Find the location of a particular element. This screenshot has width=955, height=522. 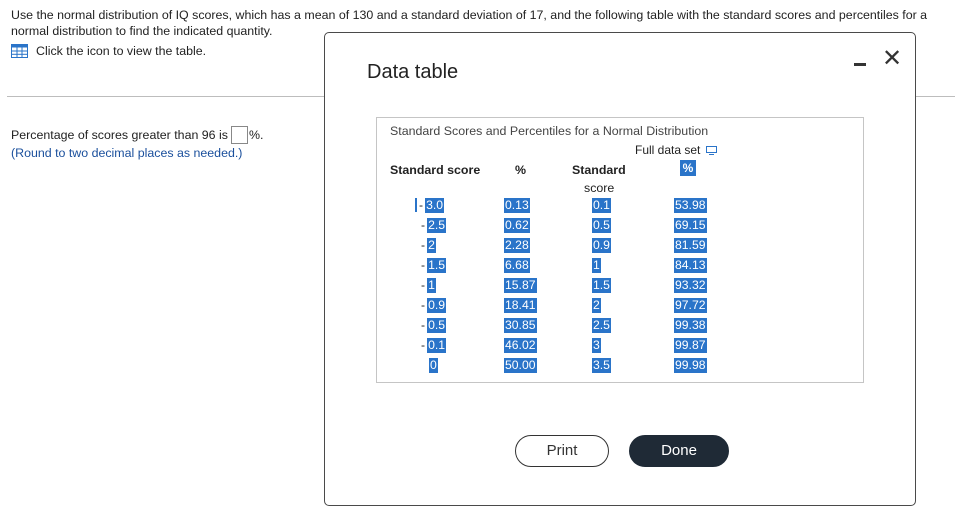

table-cell: -1 is located at coordinates (428, 285).